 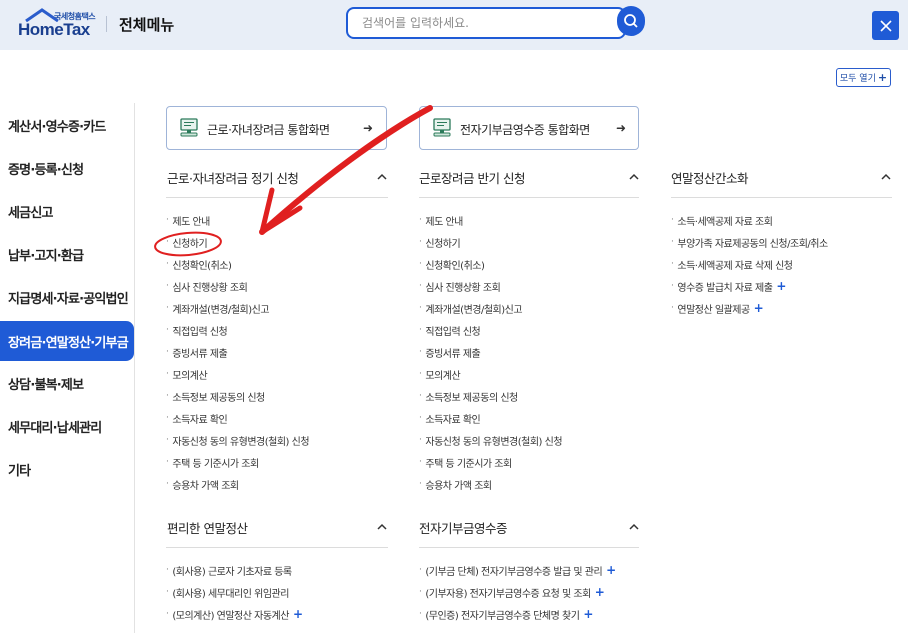 What do you see at coordinates (525, 130) in the screenshot?
I see `shortcut-label: 전자기부금영수증 통합화면` at bounding box center [525, 130].